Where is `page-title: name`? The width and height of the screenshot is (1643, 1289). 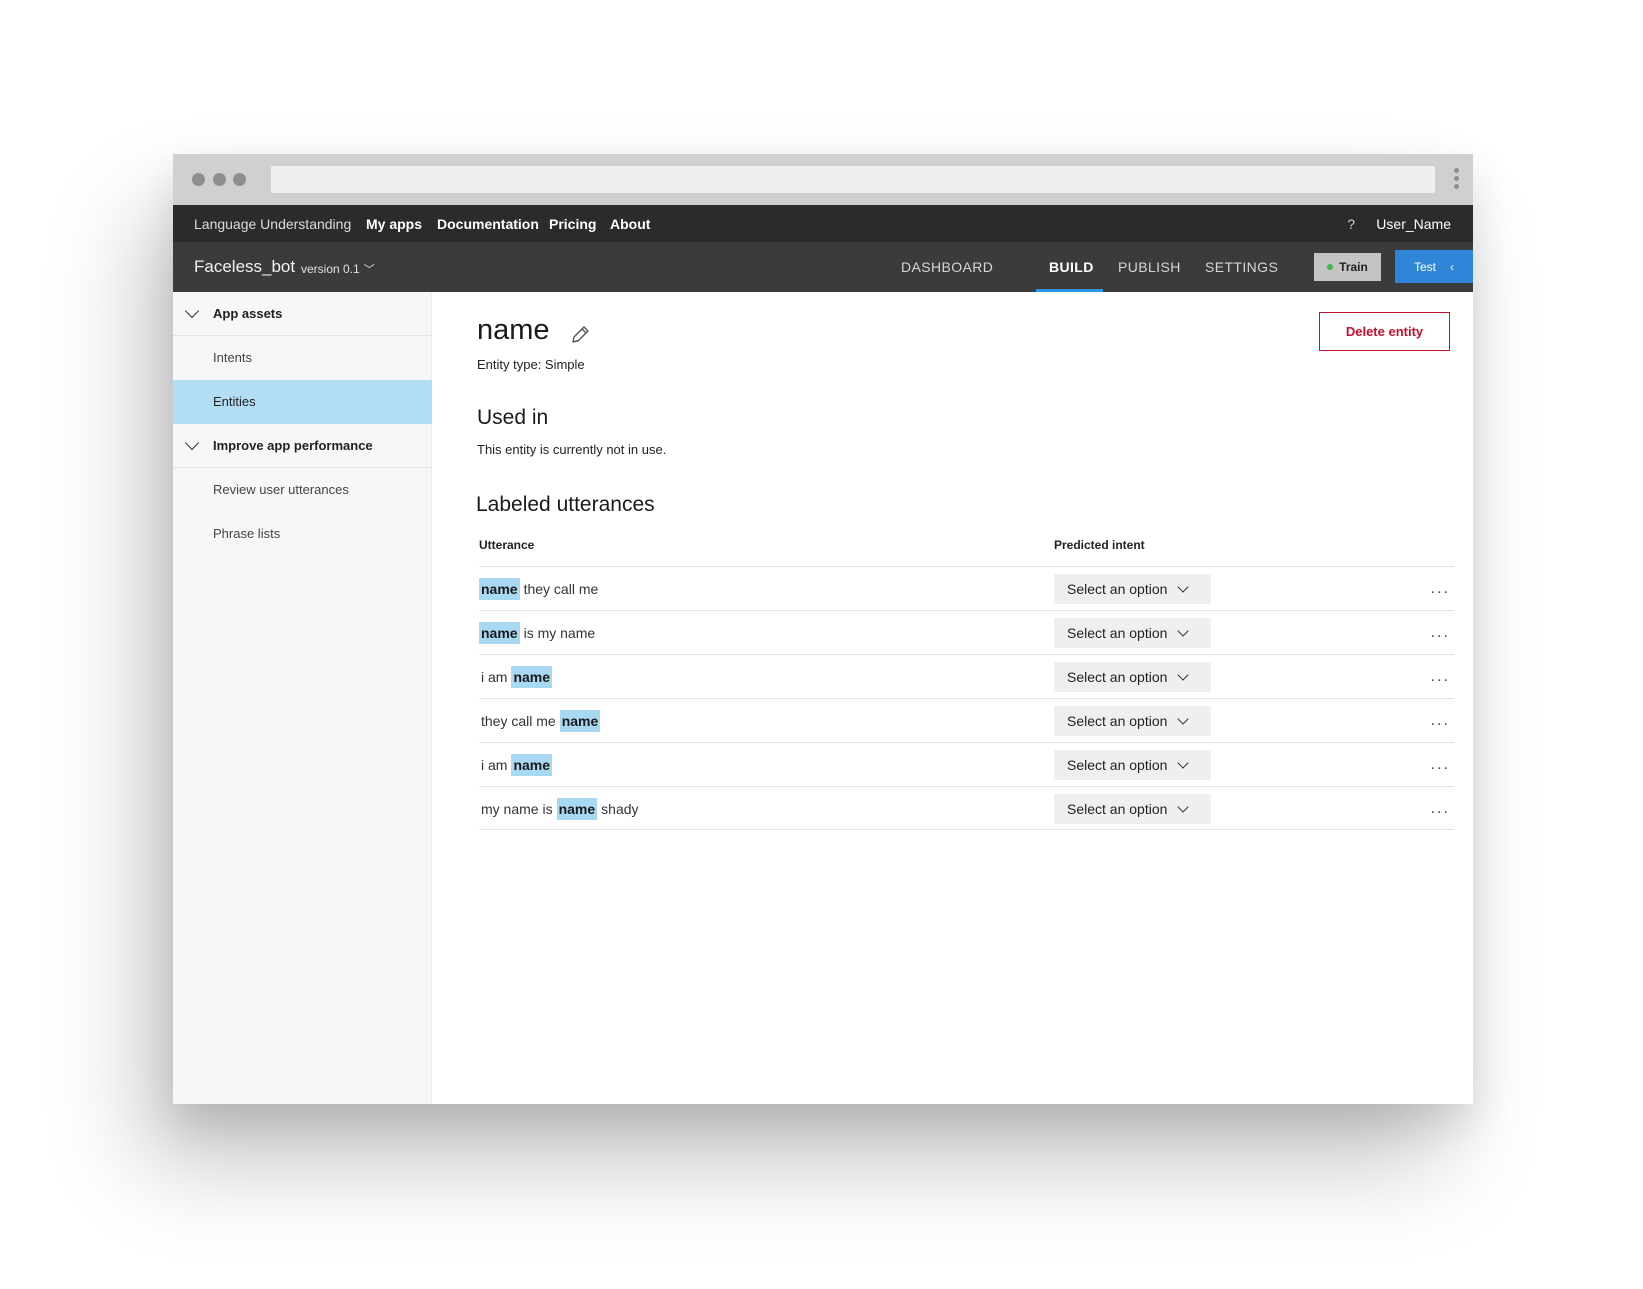 page-title: name is located at coordinates (513, 330).